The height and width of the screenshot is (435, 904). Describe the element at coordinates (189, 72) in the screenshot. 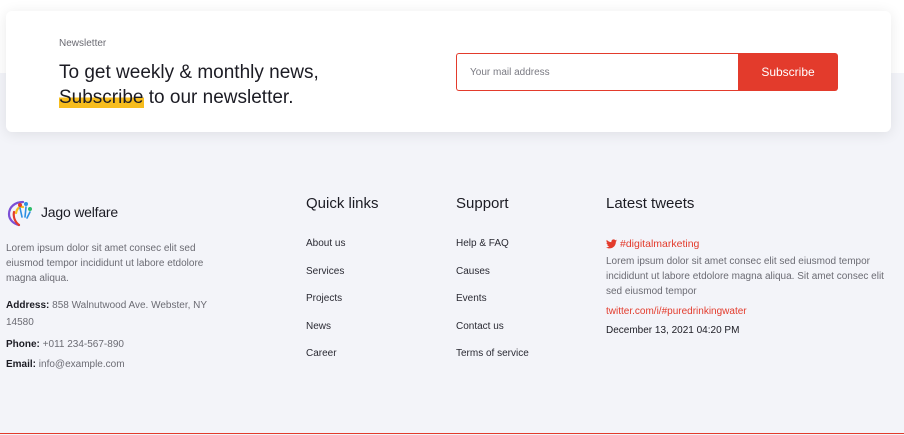

I see `newsletter-heading-line1: To get weekly & monthly news,` at that location.